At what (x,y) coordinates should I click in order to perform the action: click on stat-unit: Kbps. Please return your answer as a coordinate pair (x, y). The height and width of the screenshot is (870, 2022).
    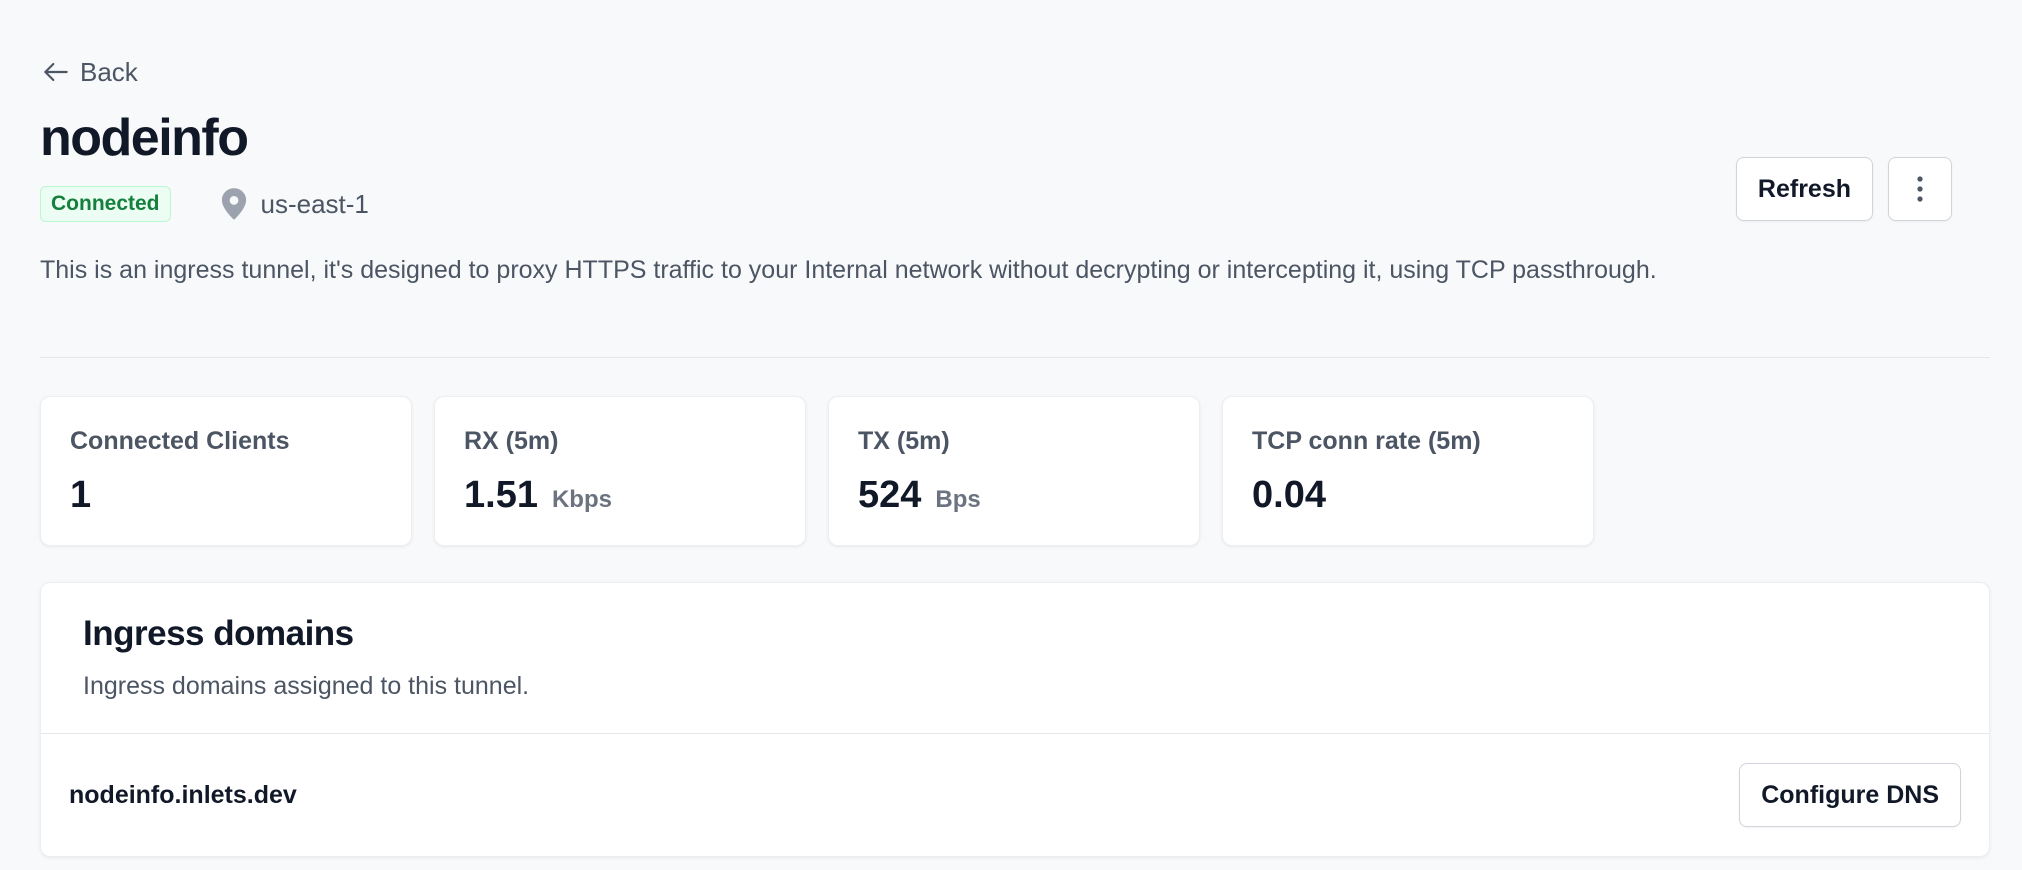
    Looking at the image, I should click on (581, 499).